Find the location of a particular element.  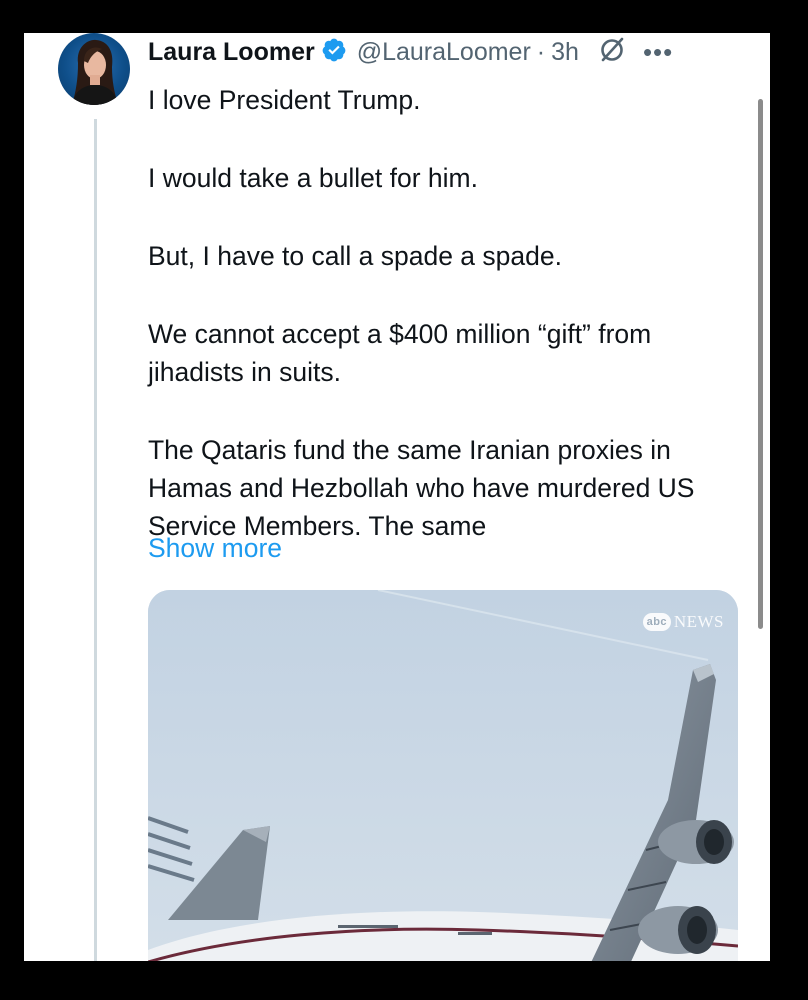

abc-news-watermark: abc NEWS is located at coordinates (683, 622).